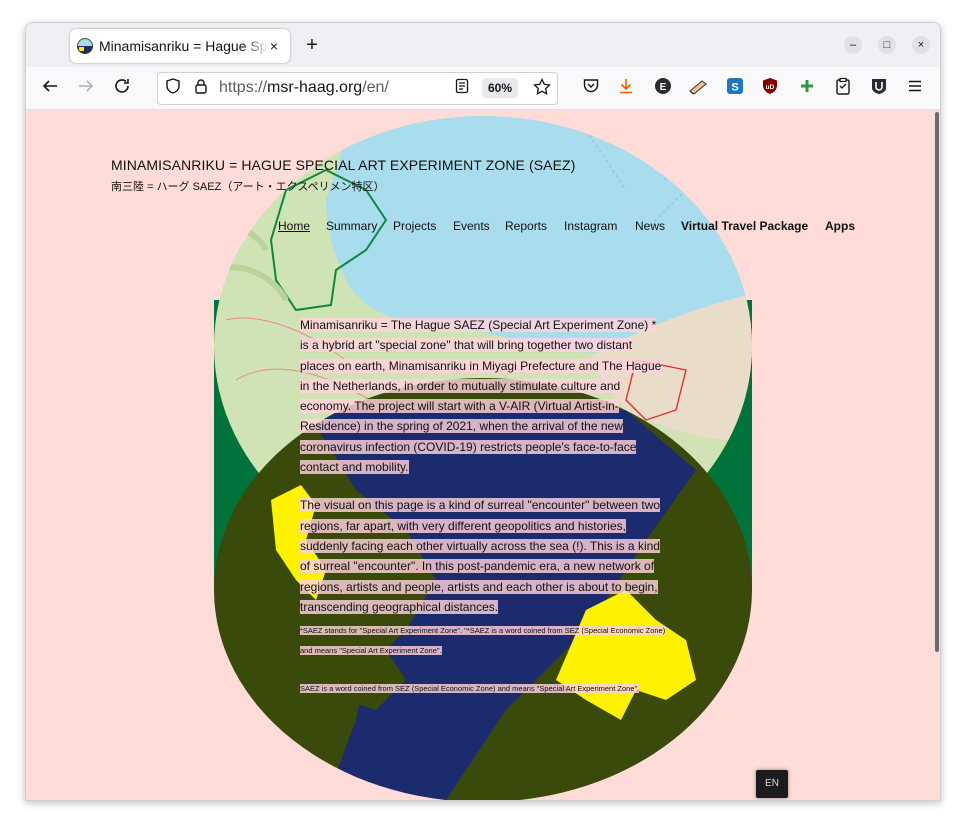  I want to click on url-text: https://msr-haag.org/en/, so click(304, 88).